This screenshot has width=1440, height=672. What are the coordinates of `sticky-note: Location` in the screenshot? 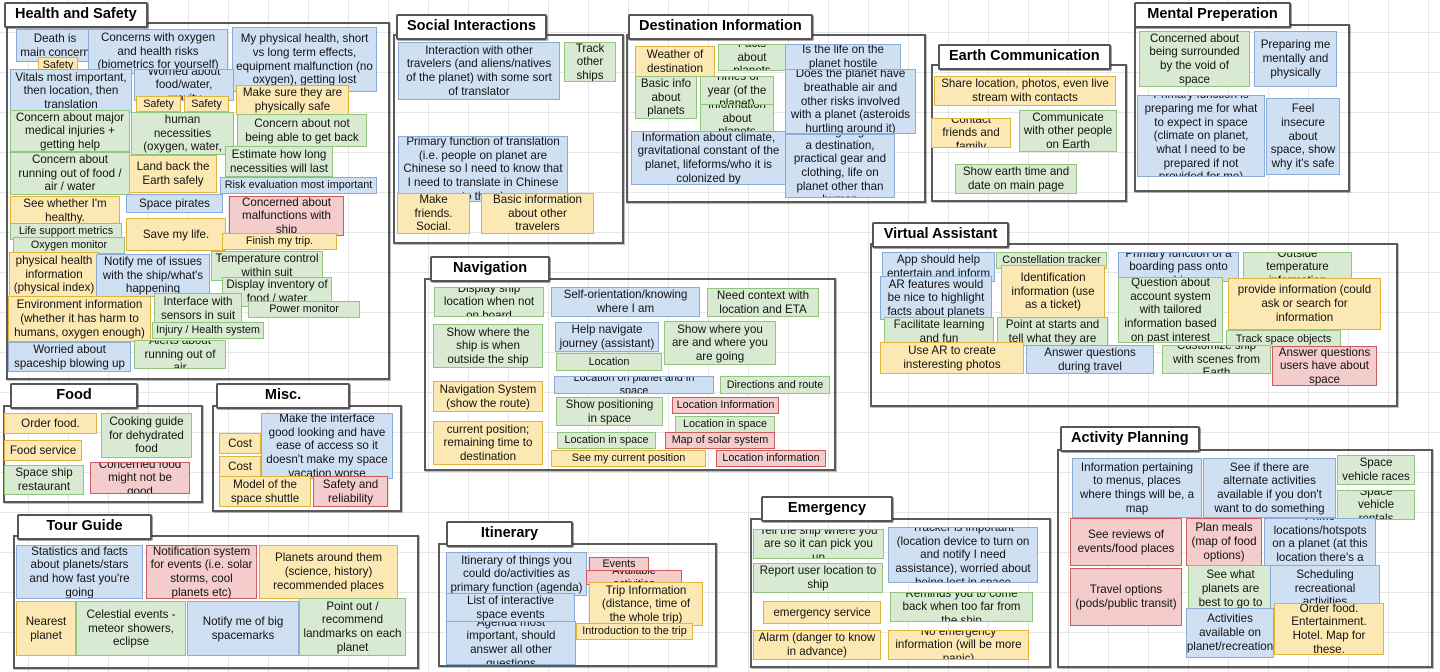 It's located at (609, 362).